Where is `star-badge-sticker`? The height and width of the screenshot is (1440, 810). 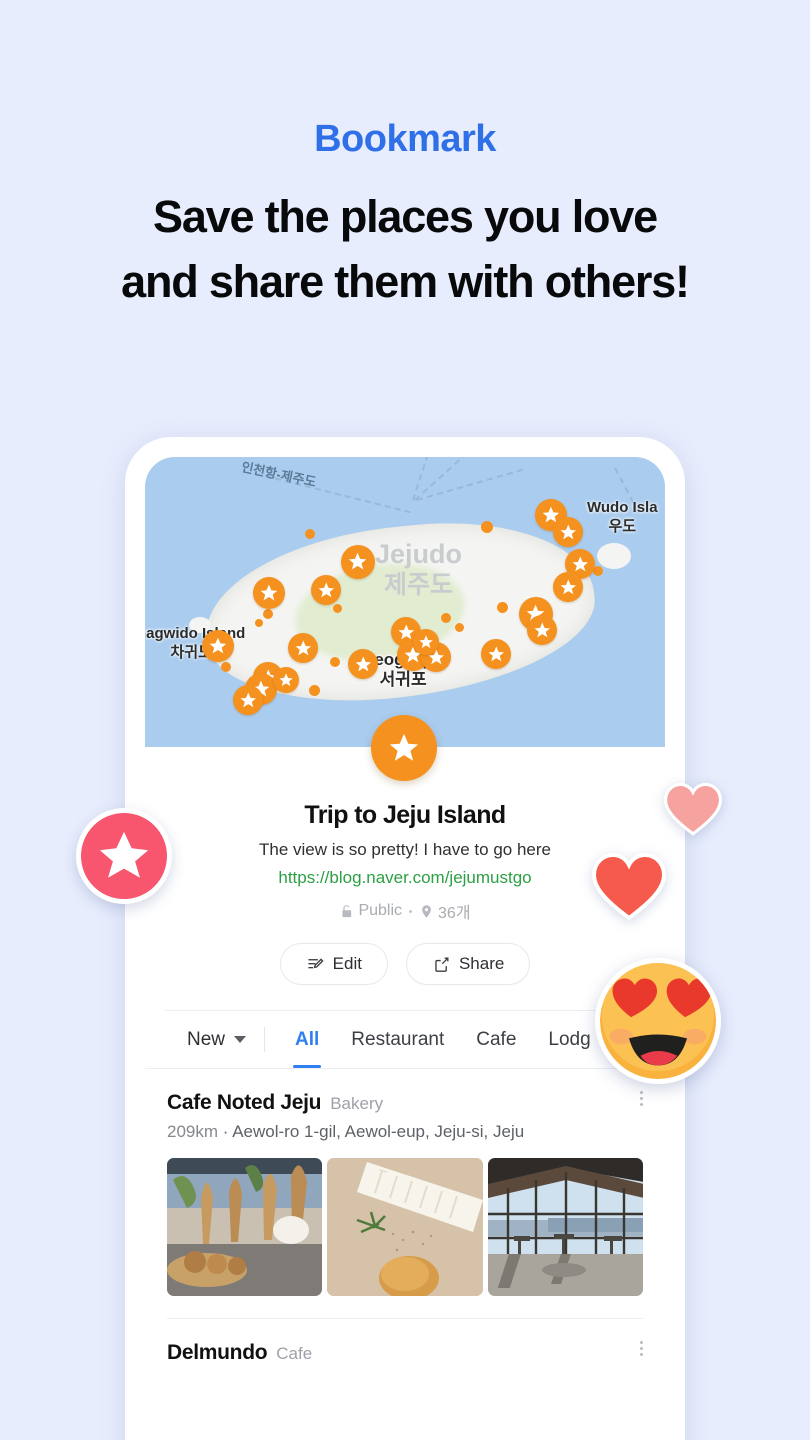 star-badge-sticker is located at coordinates (124, 856).